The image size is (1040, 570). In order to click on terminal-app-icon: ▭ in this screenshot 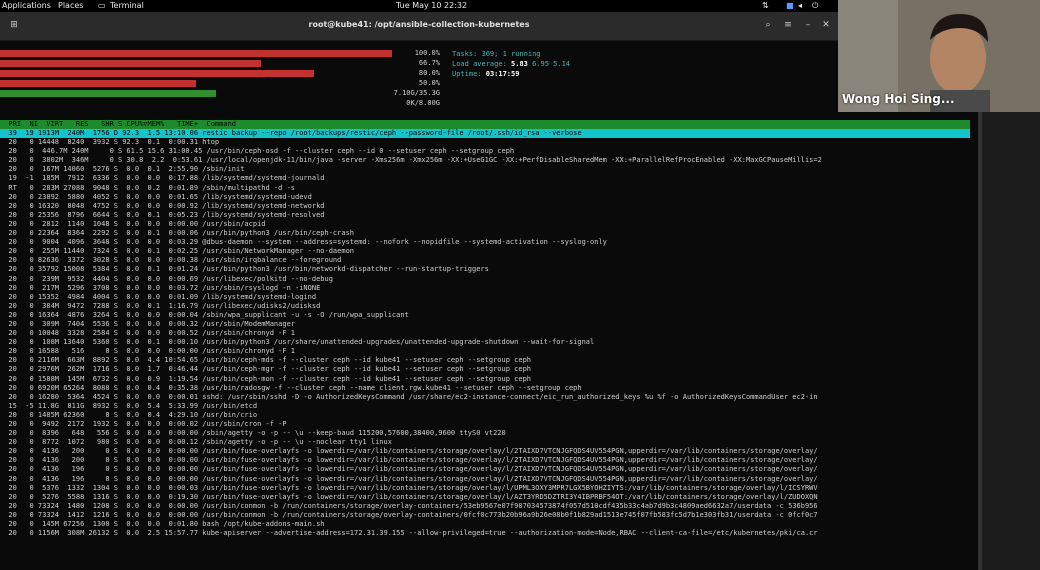, I will do `click(102, 5)`.